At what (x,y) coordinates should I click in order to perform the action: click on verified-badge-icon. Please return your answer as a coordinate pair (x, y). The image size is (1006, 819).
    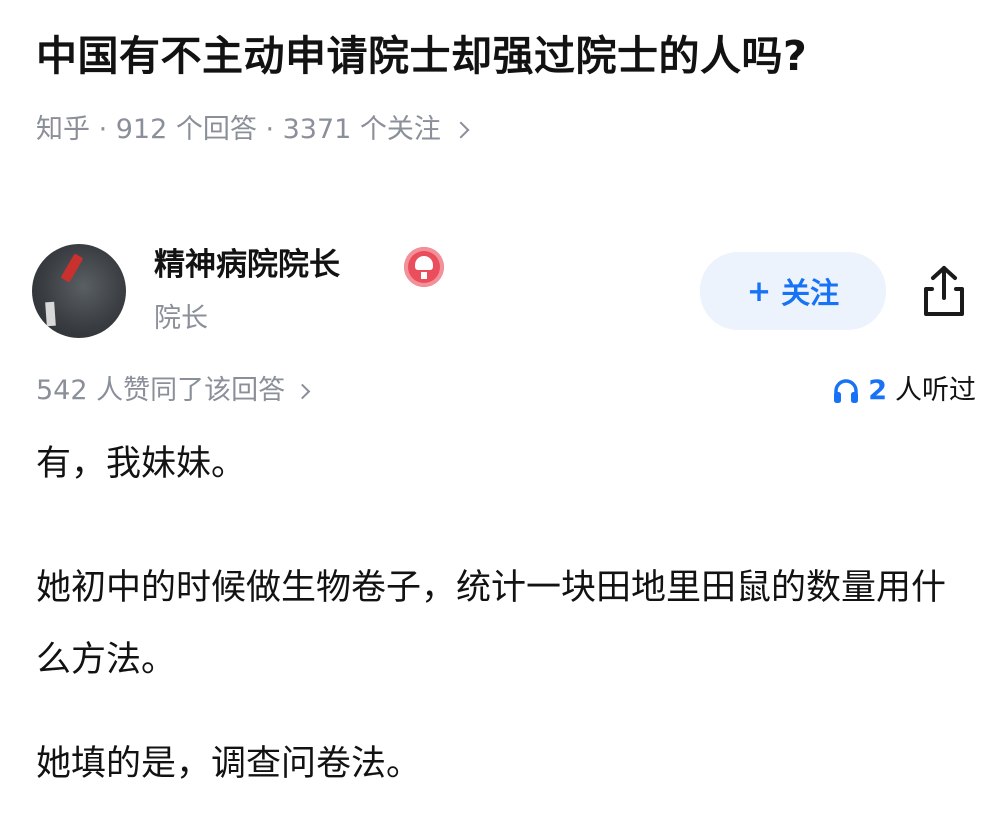
    Looking at the image, I should click on (424, 267).